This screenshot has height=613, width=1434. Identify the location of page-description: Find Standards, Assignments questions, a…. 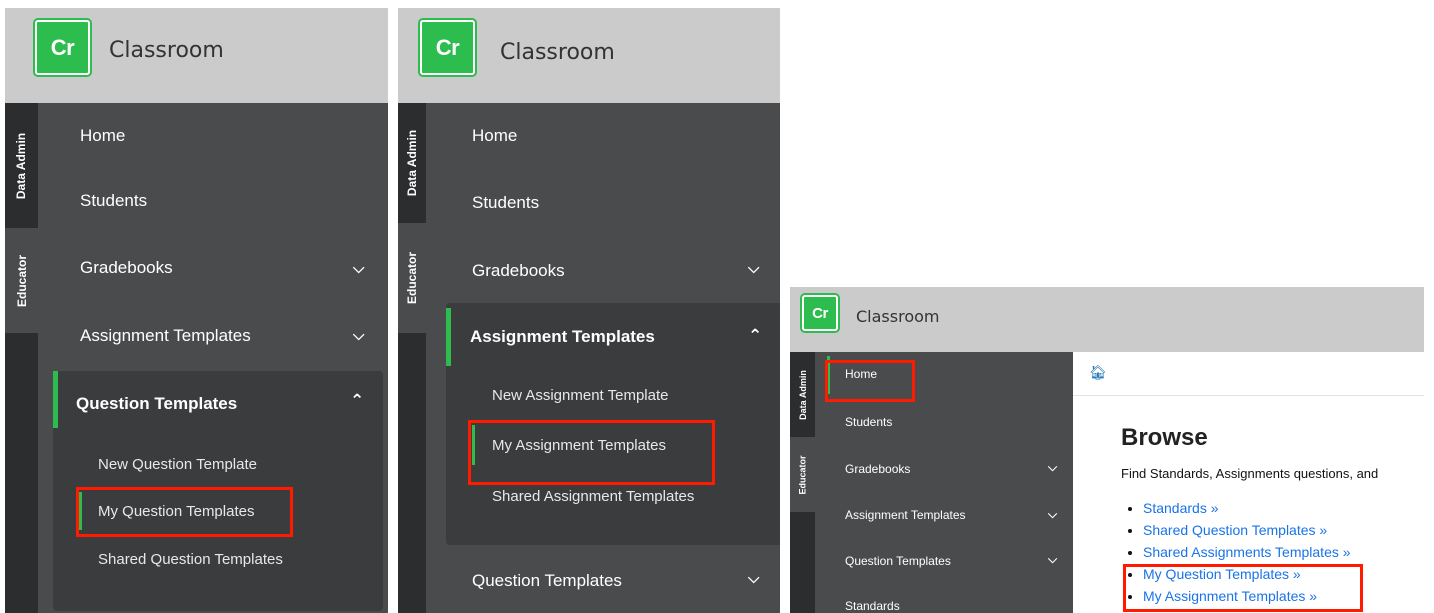
(1250, 473).